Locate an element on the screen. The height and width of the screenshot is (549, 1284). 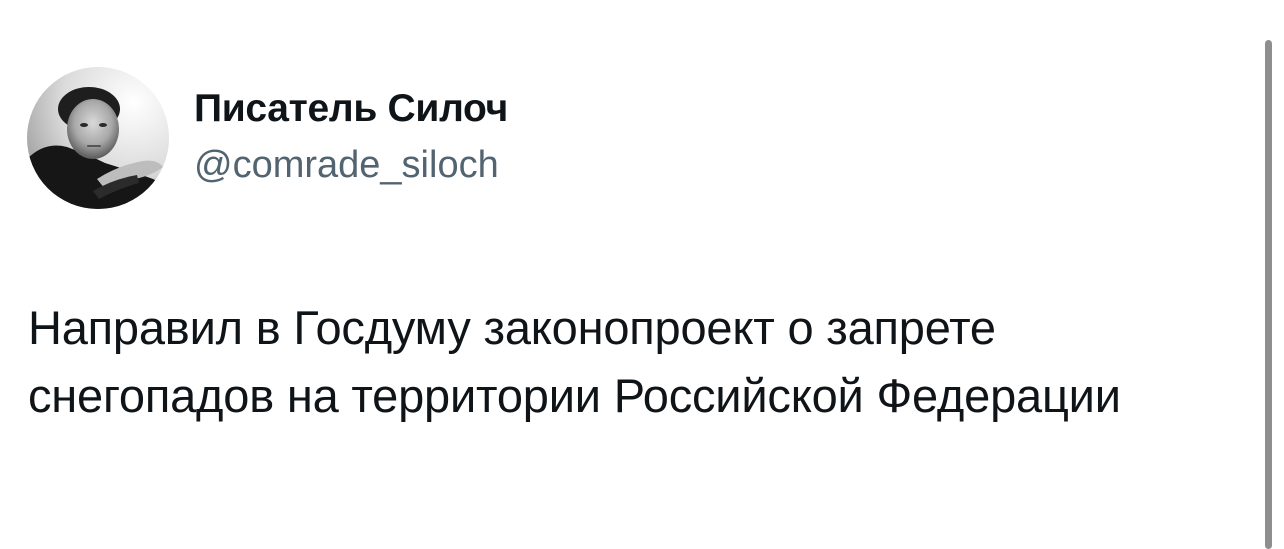
avatar-photo-icon is located at coordinates (98, 138).